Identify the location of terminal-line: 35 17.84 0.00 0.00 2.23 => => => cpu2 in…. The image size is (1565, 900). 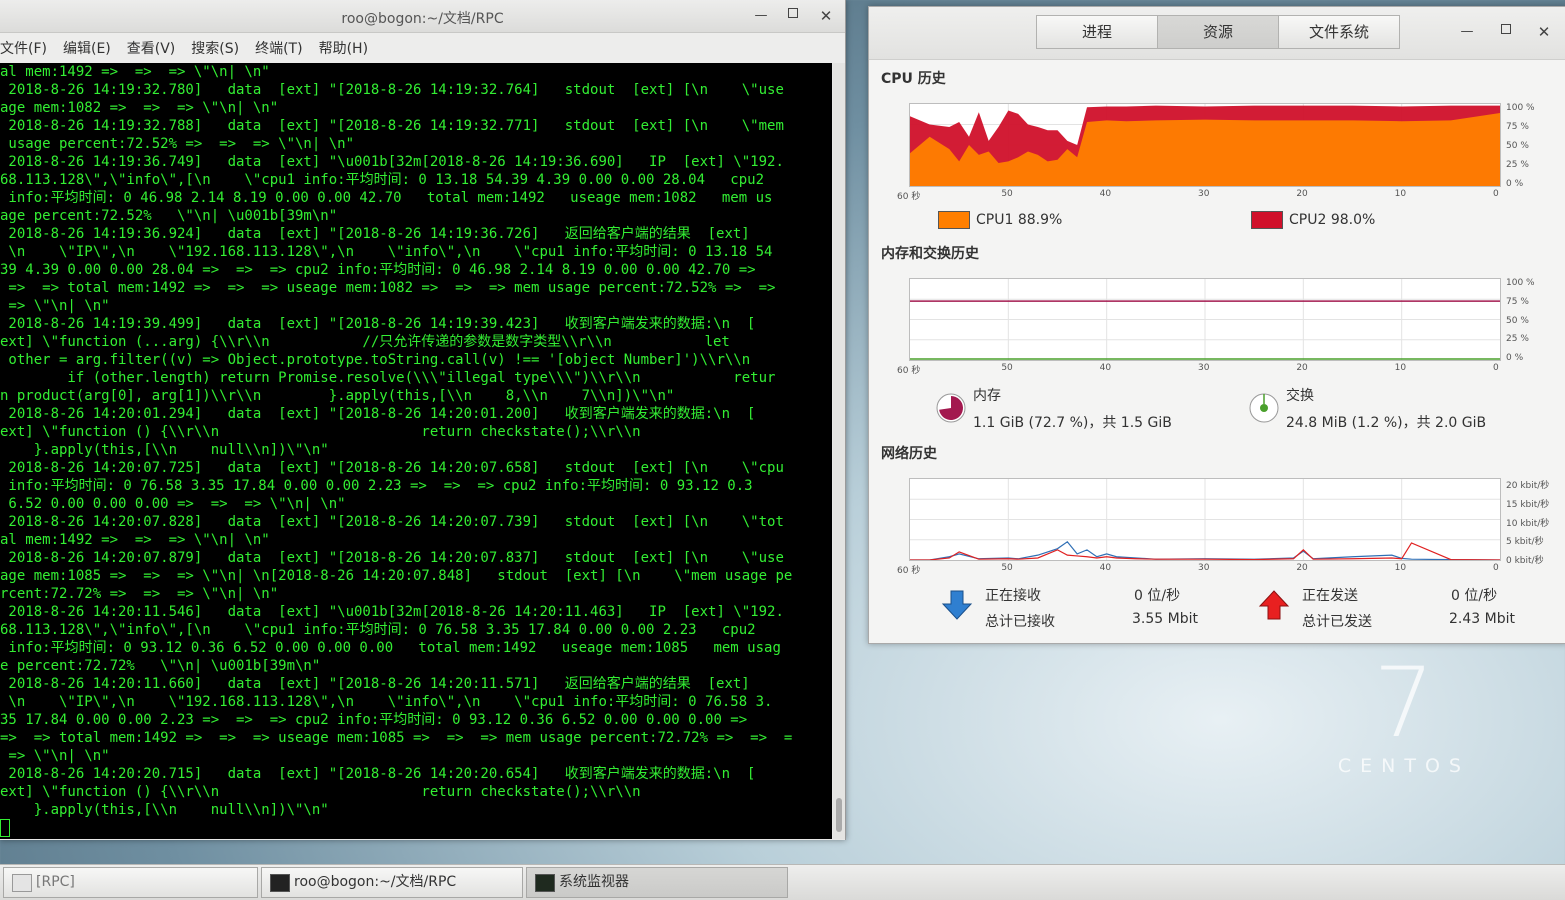
(374, 720).